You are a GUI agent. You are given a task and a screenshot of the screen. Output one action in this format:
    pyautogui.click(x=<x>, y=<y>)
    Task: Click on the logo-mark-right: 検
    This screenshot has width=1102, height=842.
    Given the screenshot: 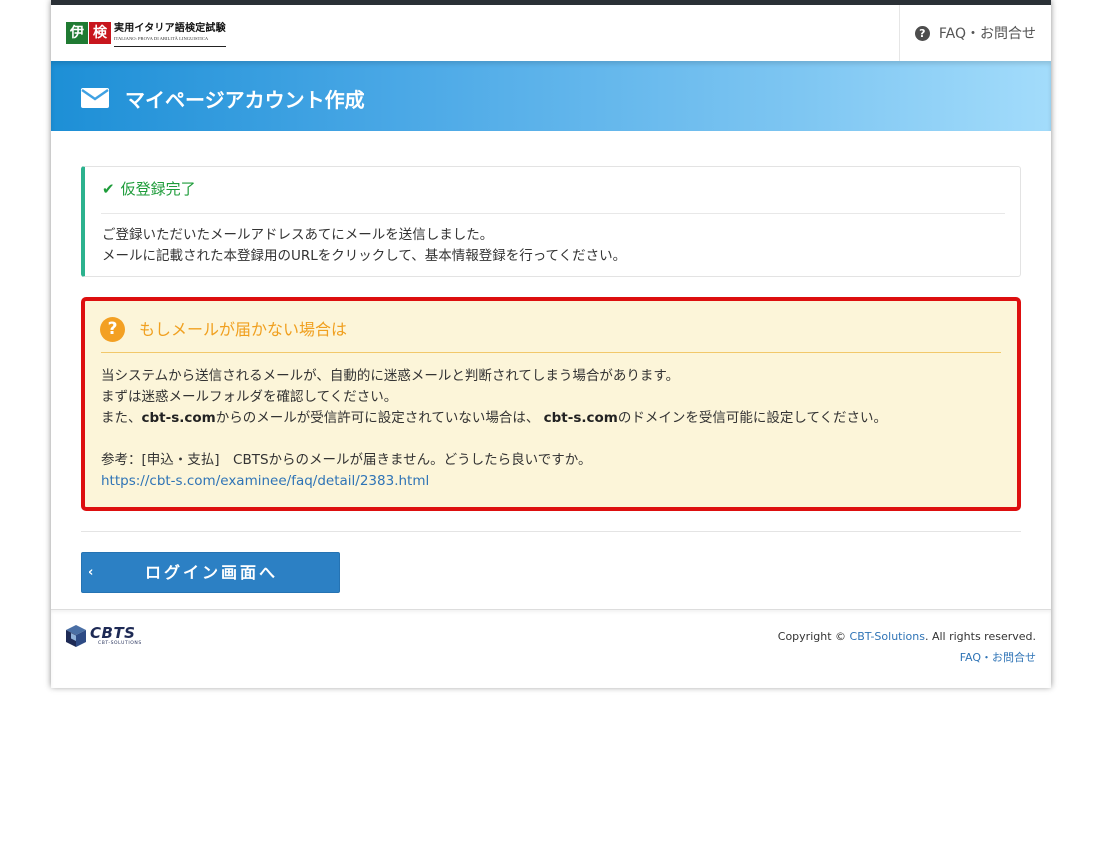 What is the action you would take?
    pyautogui.click(x=100, y=33)
    